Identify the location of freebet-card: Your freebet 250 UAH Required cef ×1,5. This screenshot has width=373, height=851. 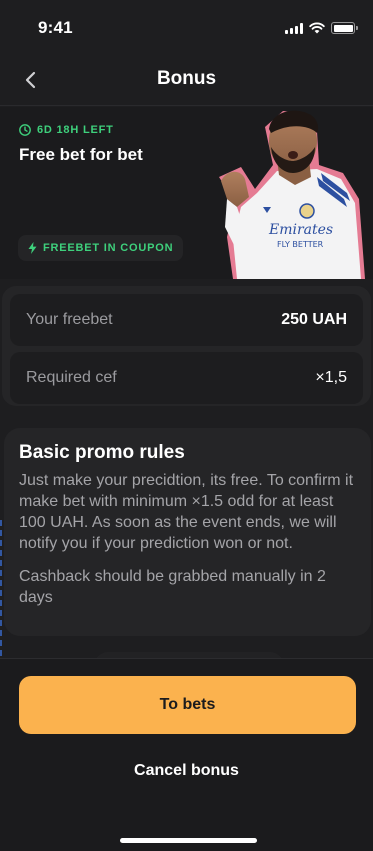
(186, 346).